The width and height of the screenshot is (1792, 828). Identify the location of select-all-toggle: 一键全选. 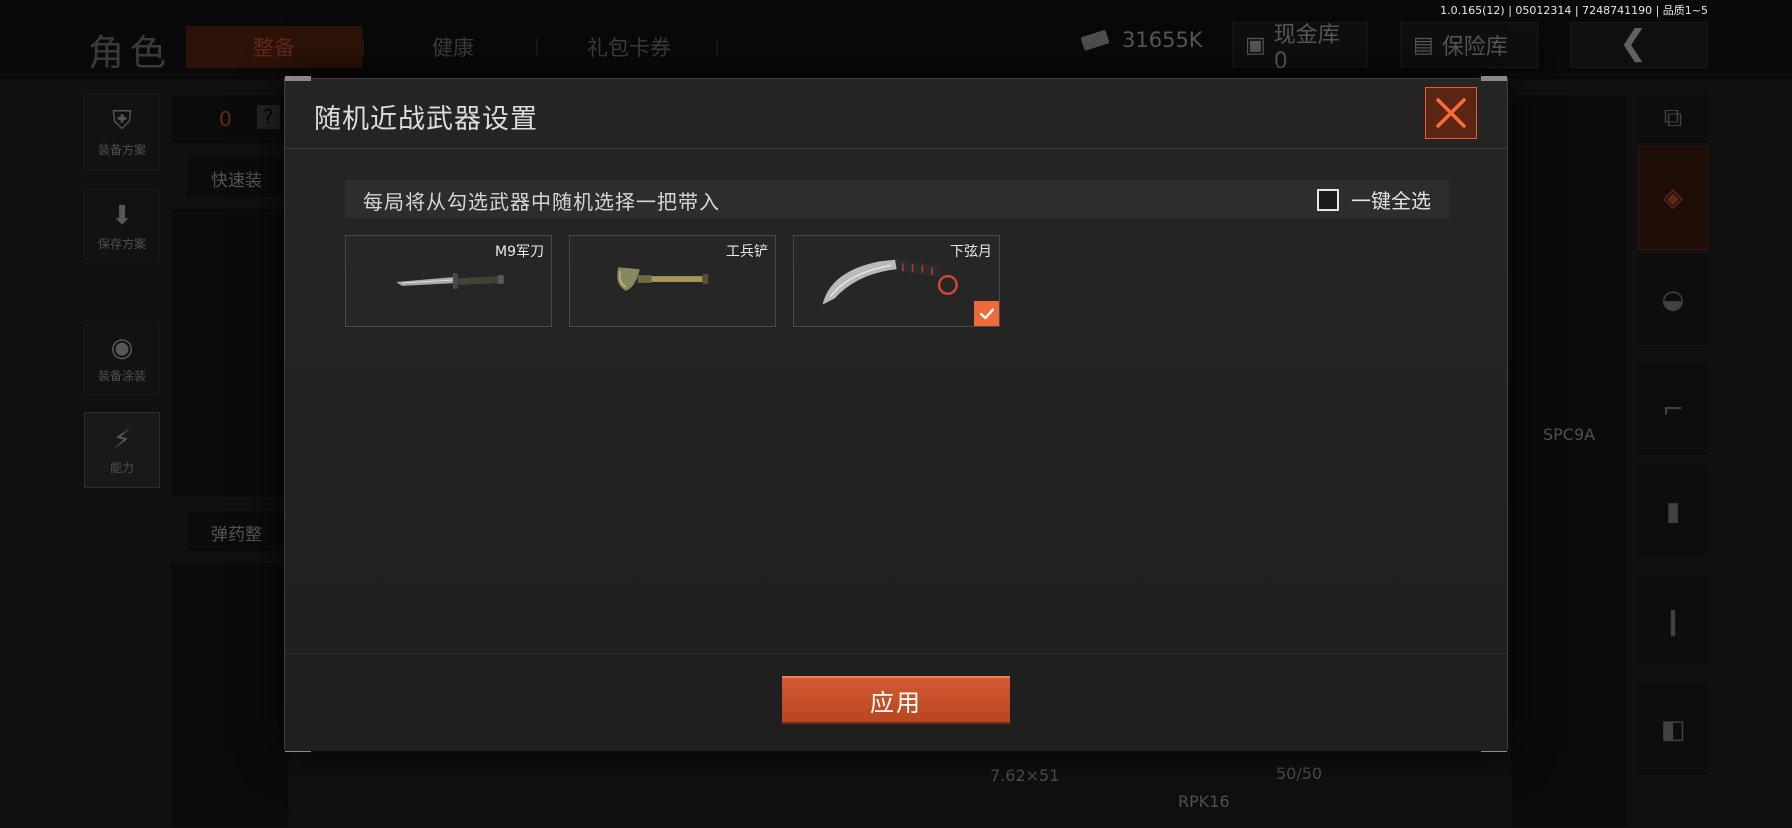
(1374, 199).